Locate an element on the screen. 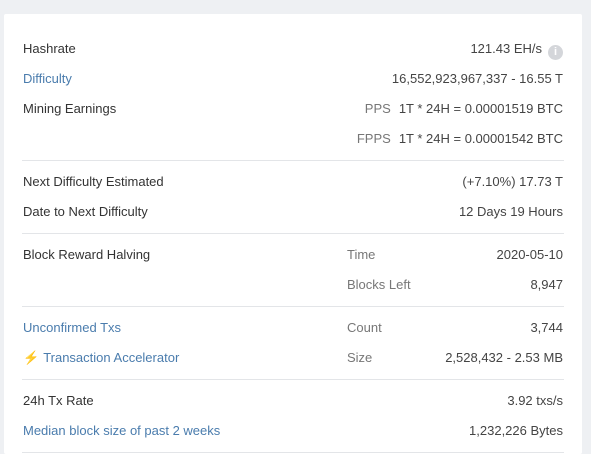 This screenshot has height=454, width=591. difficulty-row: Difficulty 16,552,923,967,337 - 16.55 T is located at coordinates (293, 79).